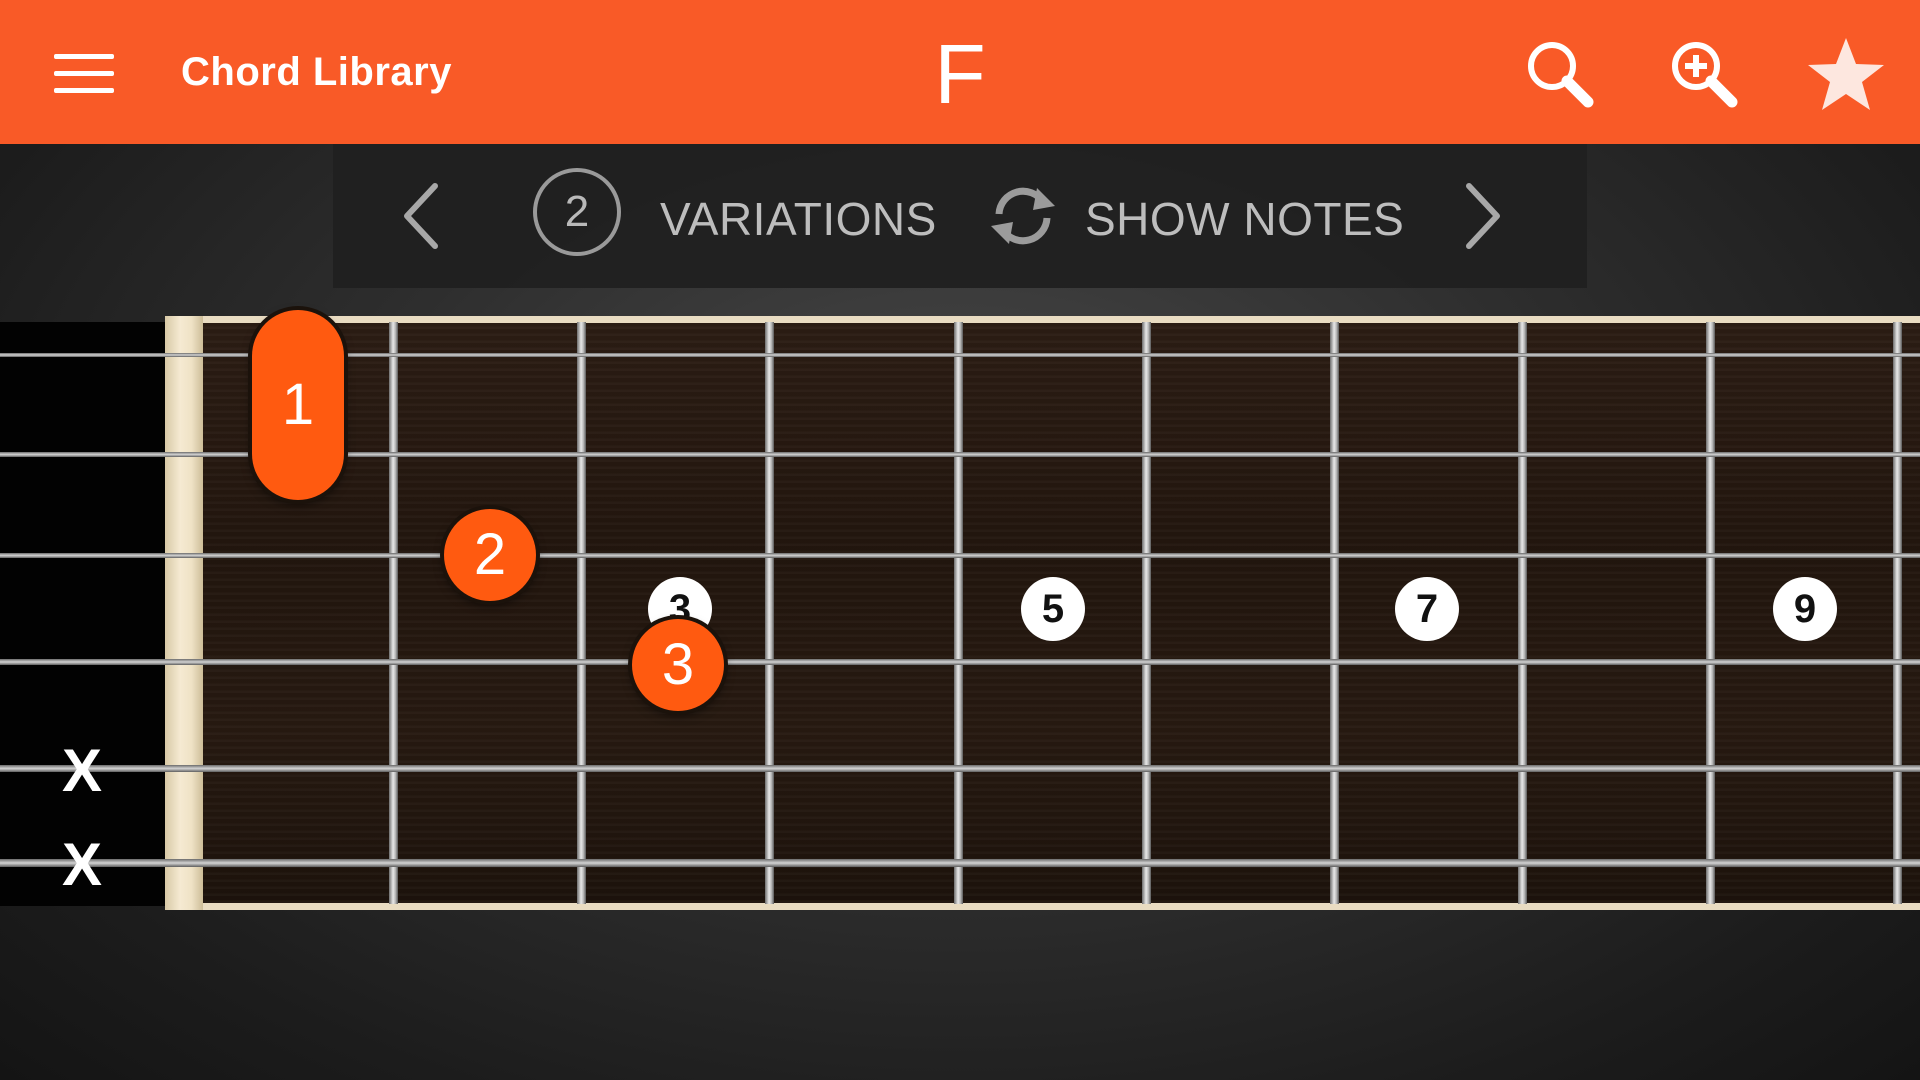  What do you see at coordinates (83, 614) in the screenshot?
I see `open-string-area` at bounding box center [83, 614].